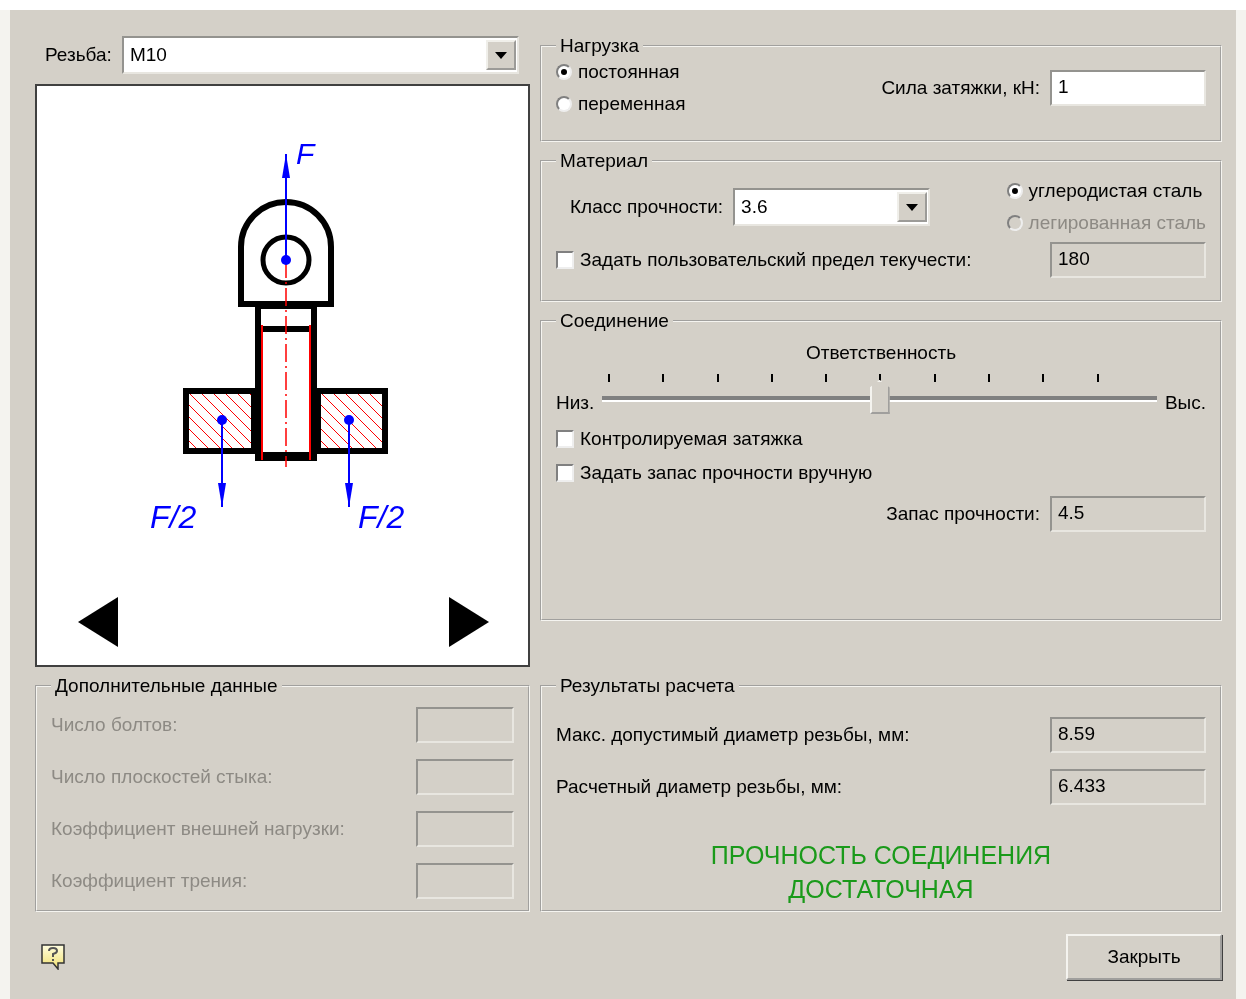 The height and width of the screenshot is (999, 1246). What do you see at coordinates (98, 622) in the screenshot?
I see `previous-button` at bounding box center [98, 622].